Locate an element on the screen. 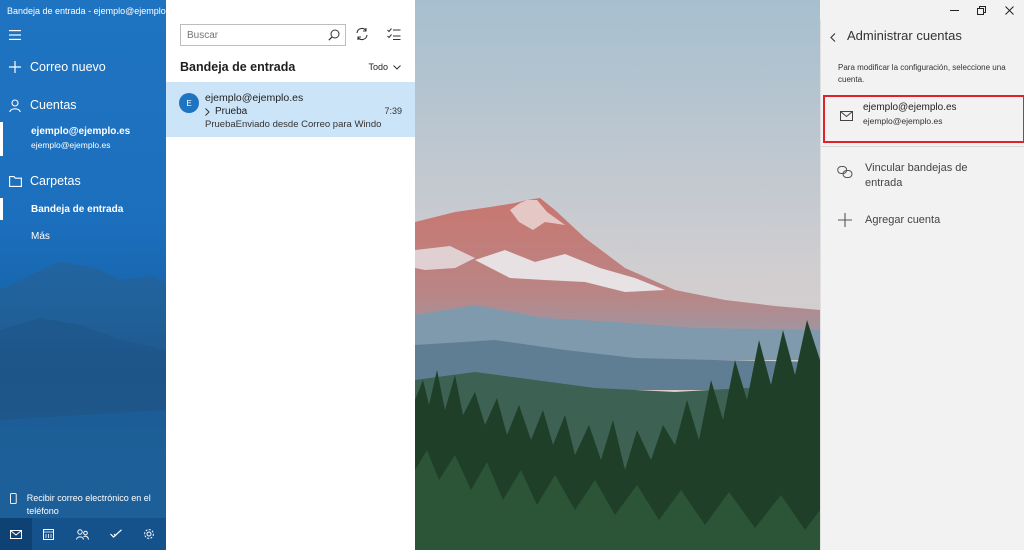 The image size is (1024, 550). folder-icon is located at coordinates (15, 181).